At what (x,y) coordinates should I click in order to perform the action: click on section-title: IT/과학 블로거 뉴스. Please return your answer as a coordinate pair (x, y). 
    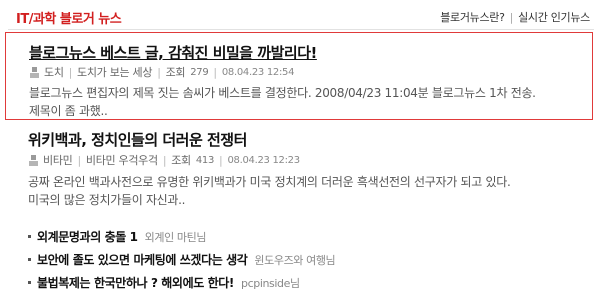
    Looking at the image, I should click on (69, 17).